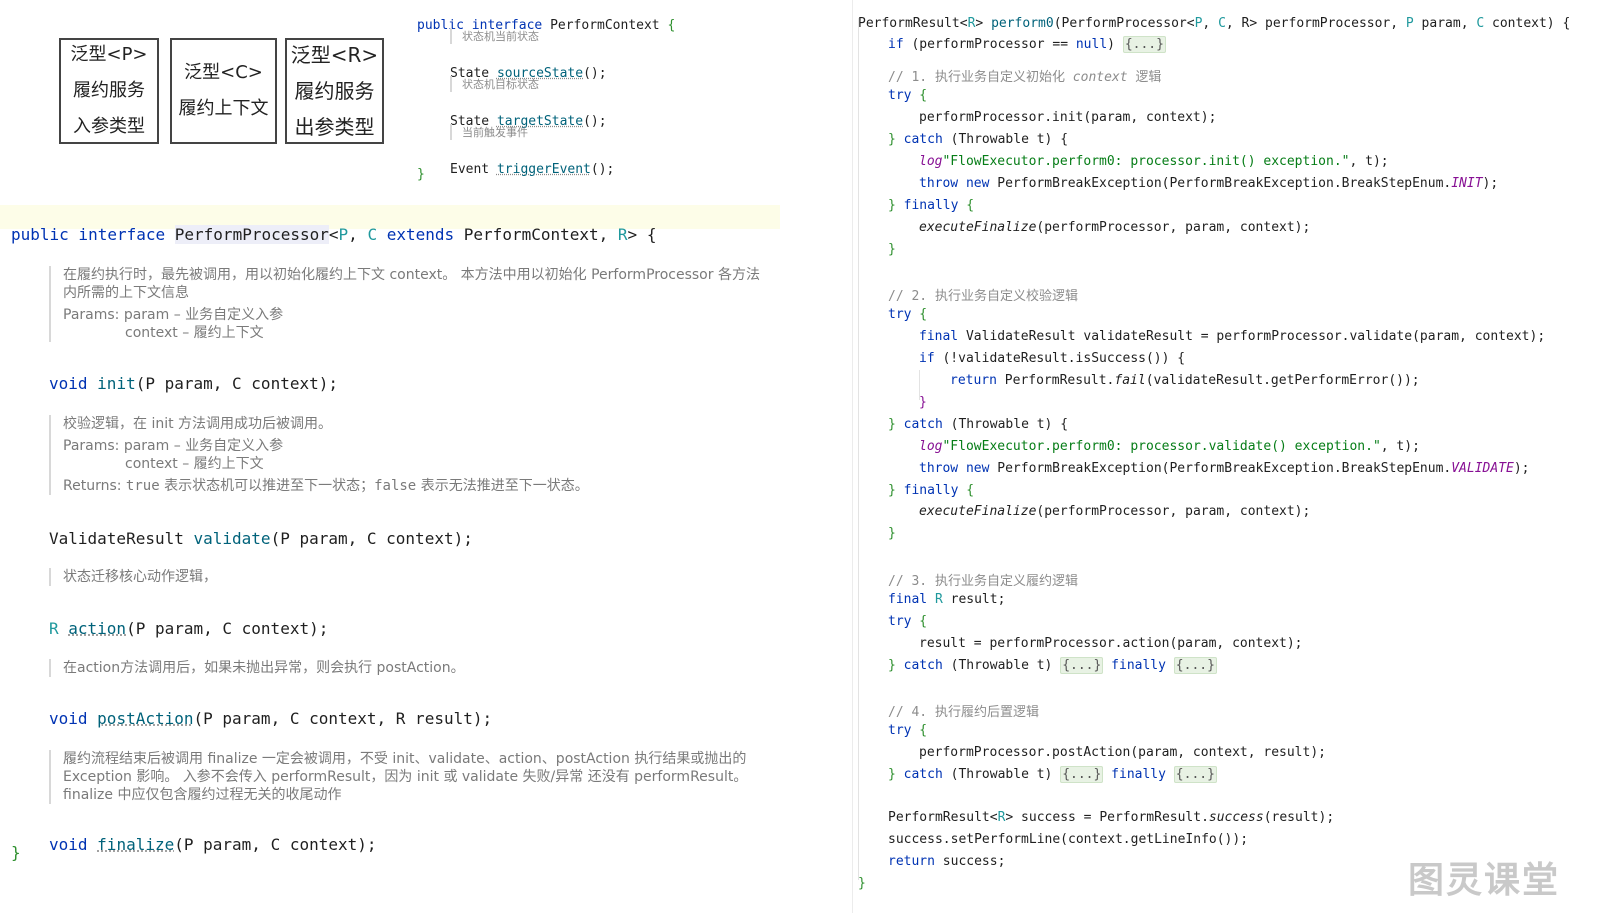  I want to click on type-param: P, so click(1409, 23).